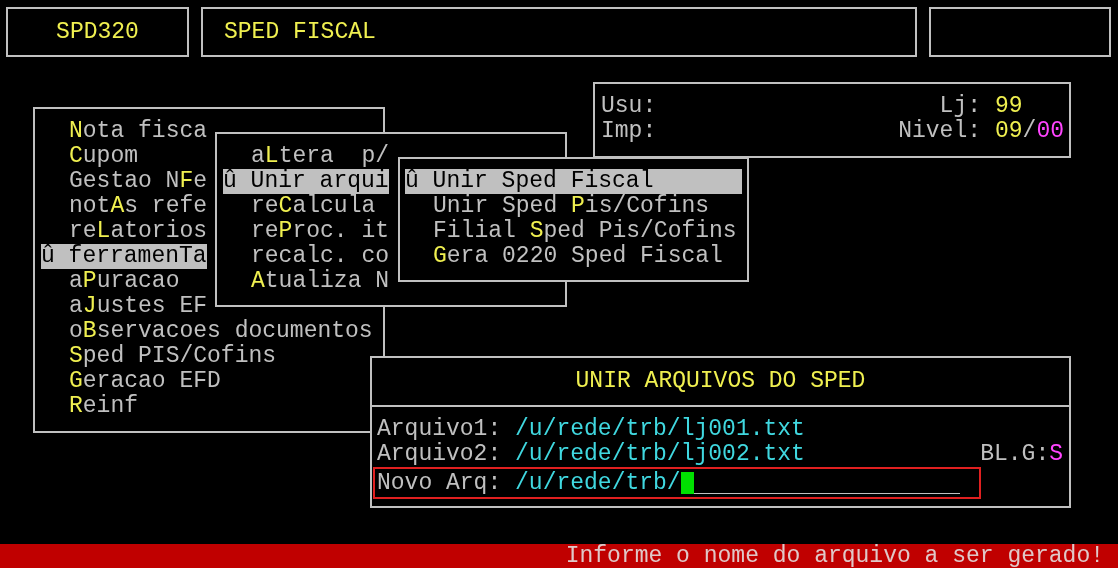 This screenshot has height=568, width=1118. I want to click on new-file-field: Novo Arq: /u/rede/trb/, so click(677, 483).